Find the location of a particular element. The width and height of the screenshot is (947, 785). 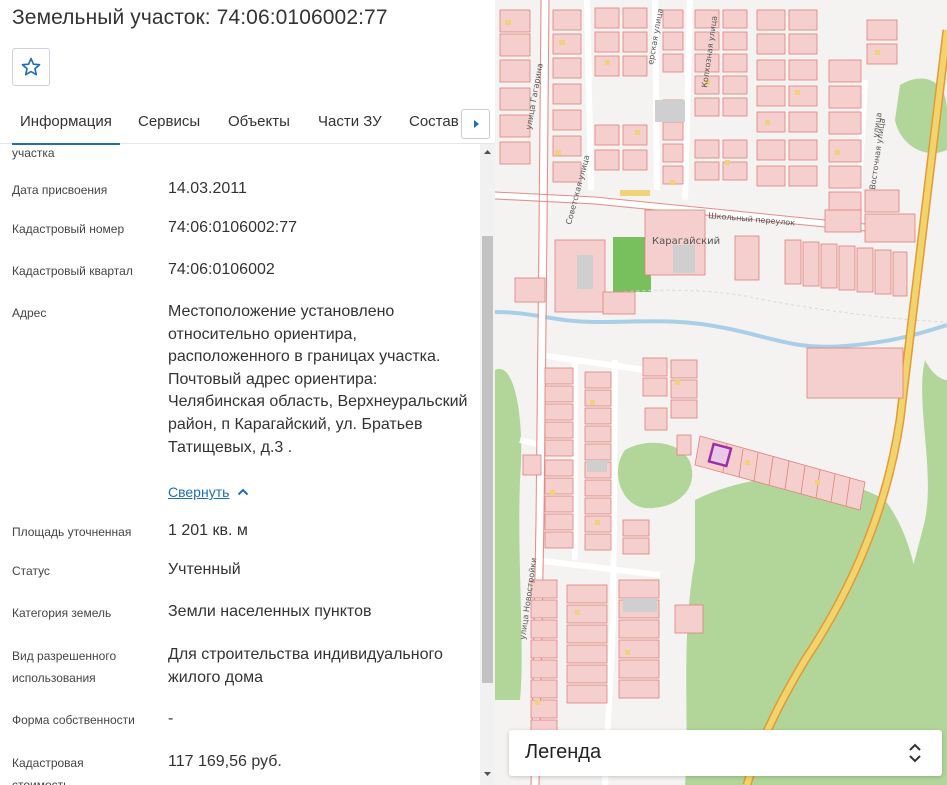

scroll-up-arrow-icon is located at coordinates (487, 152).